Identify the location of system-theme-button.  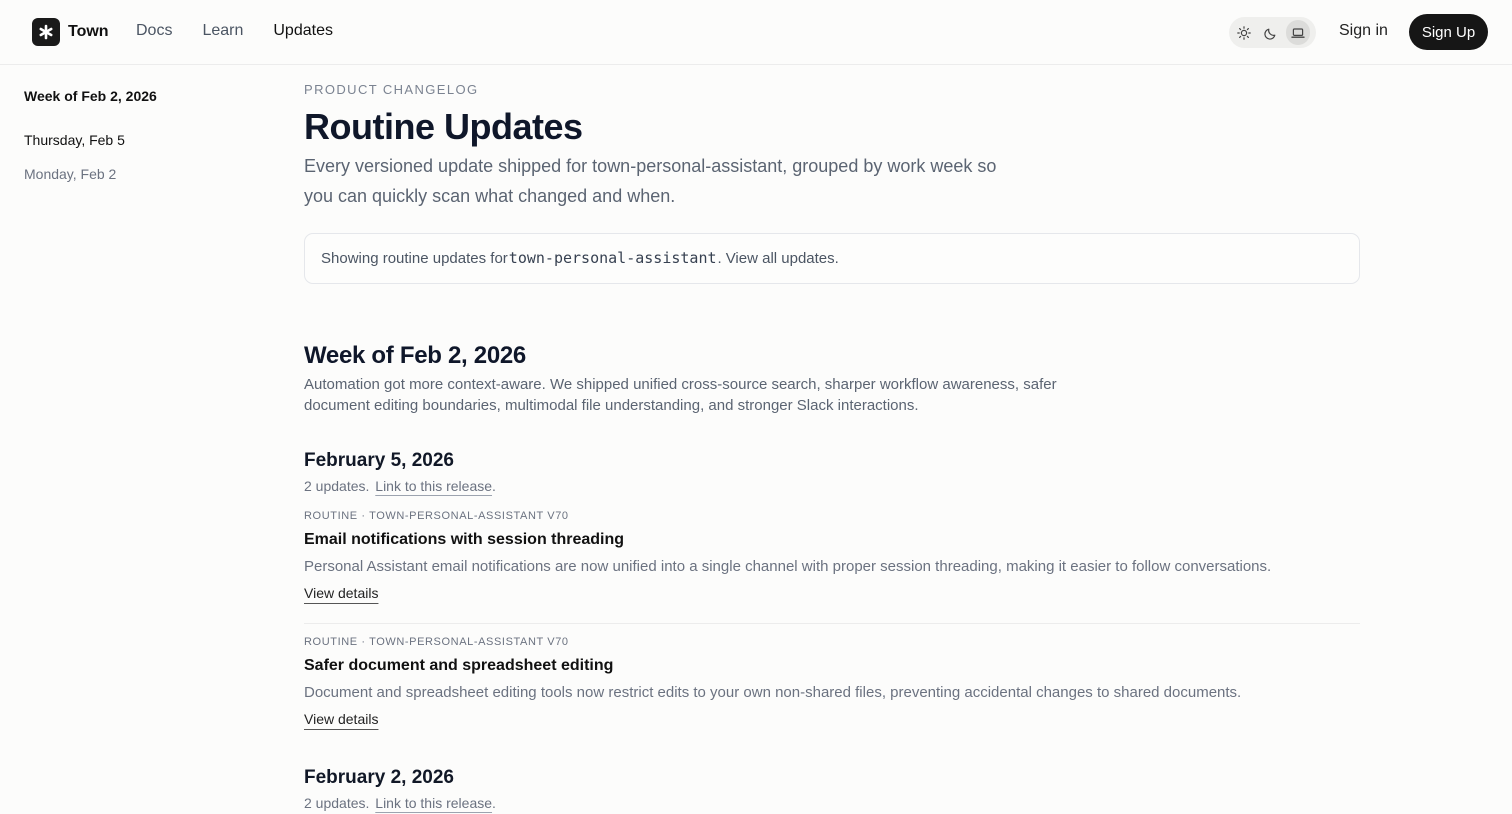
(1298, 32).